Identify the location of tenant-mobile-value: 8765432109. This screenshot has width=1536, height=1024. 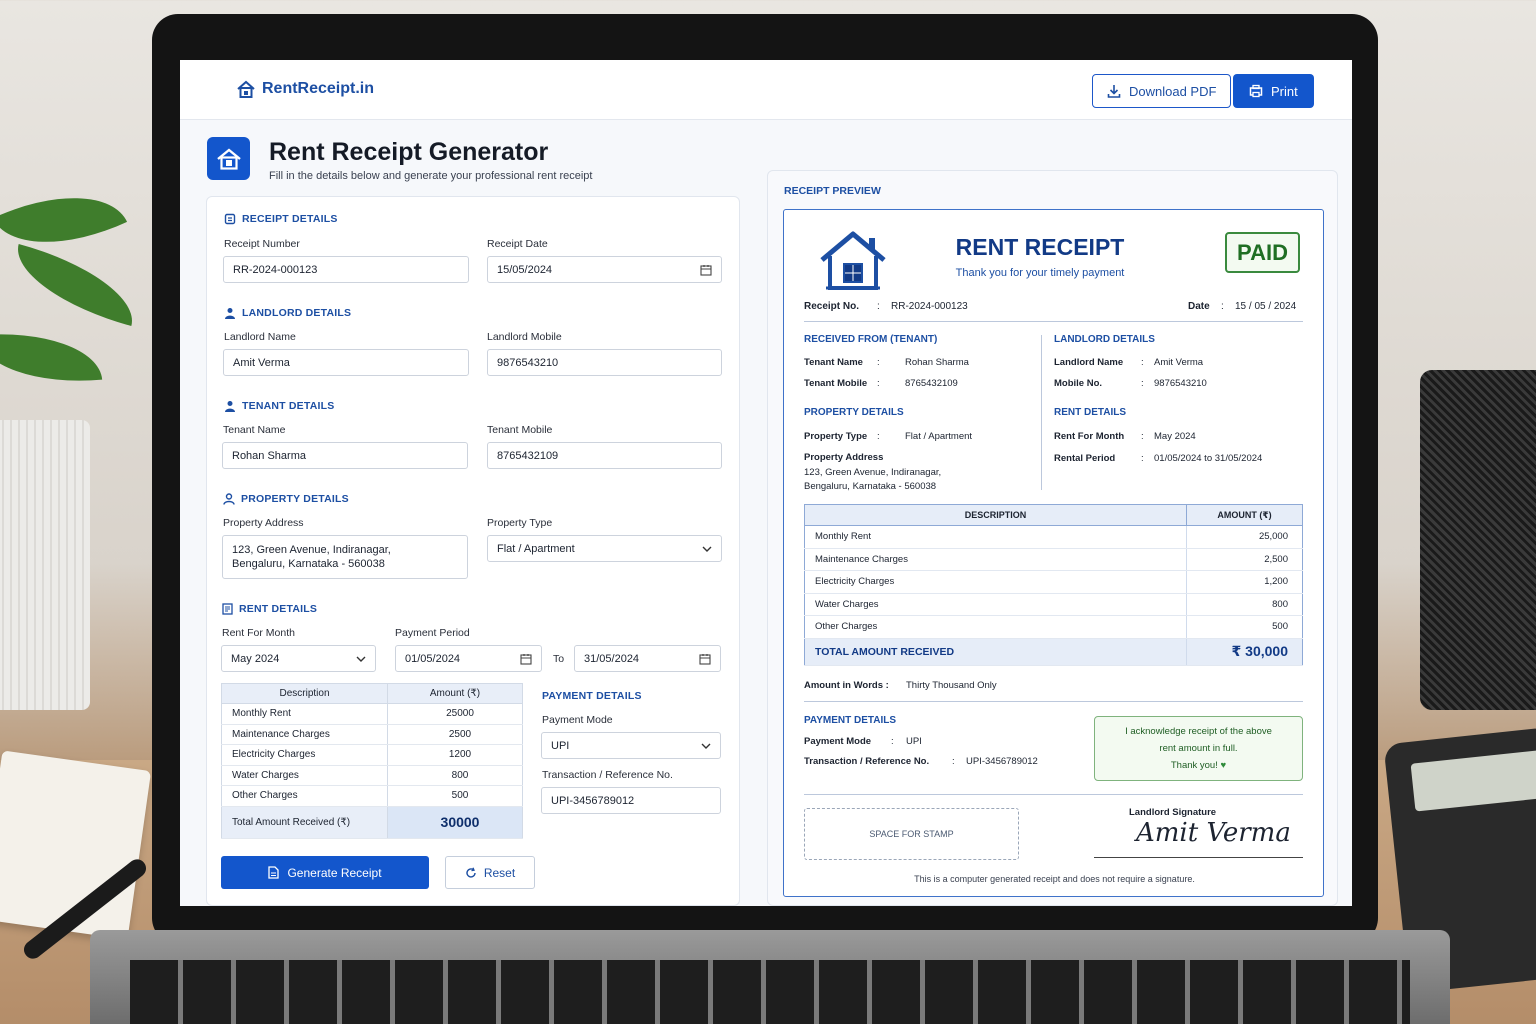
(528, 455).